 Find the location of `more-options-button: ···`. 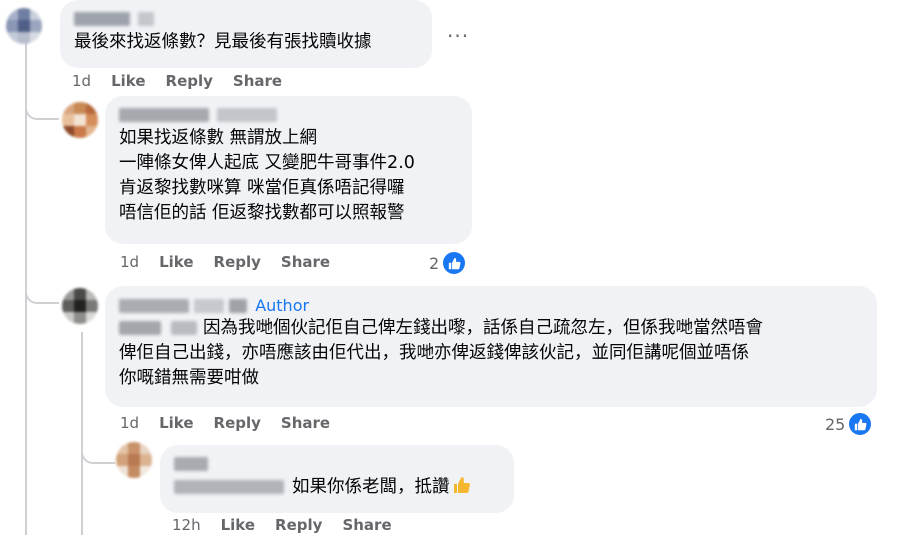

more-options-button: ··· is located at coordinates (458, 36).